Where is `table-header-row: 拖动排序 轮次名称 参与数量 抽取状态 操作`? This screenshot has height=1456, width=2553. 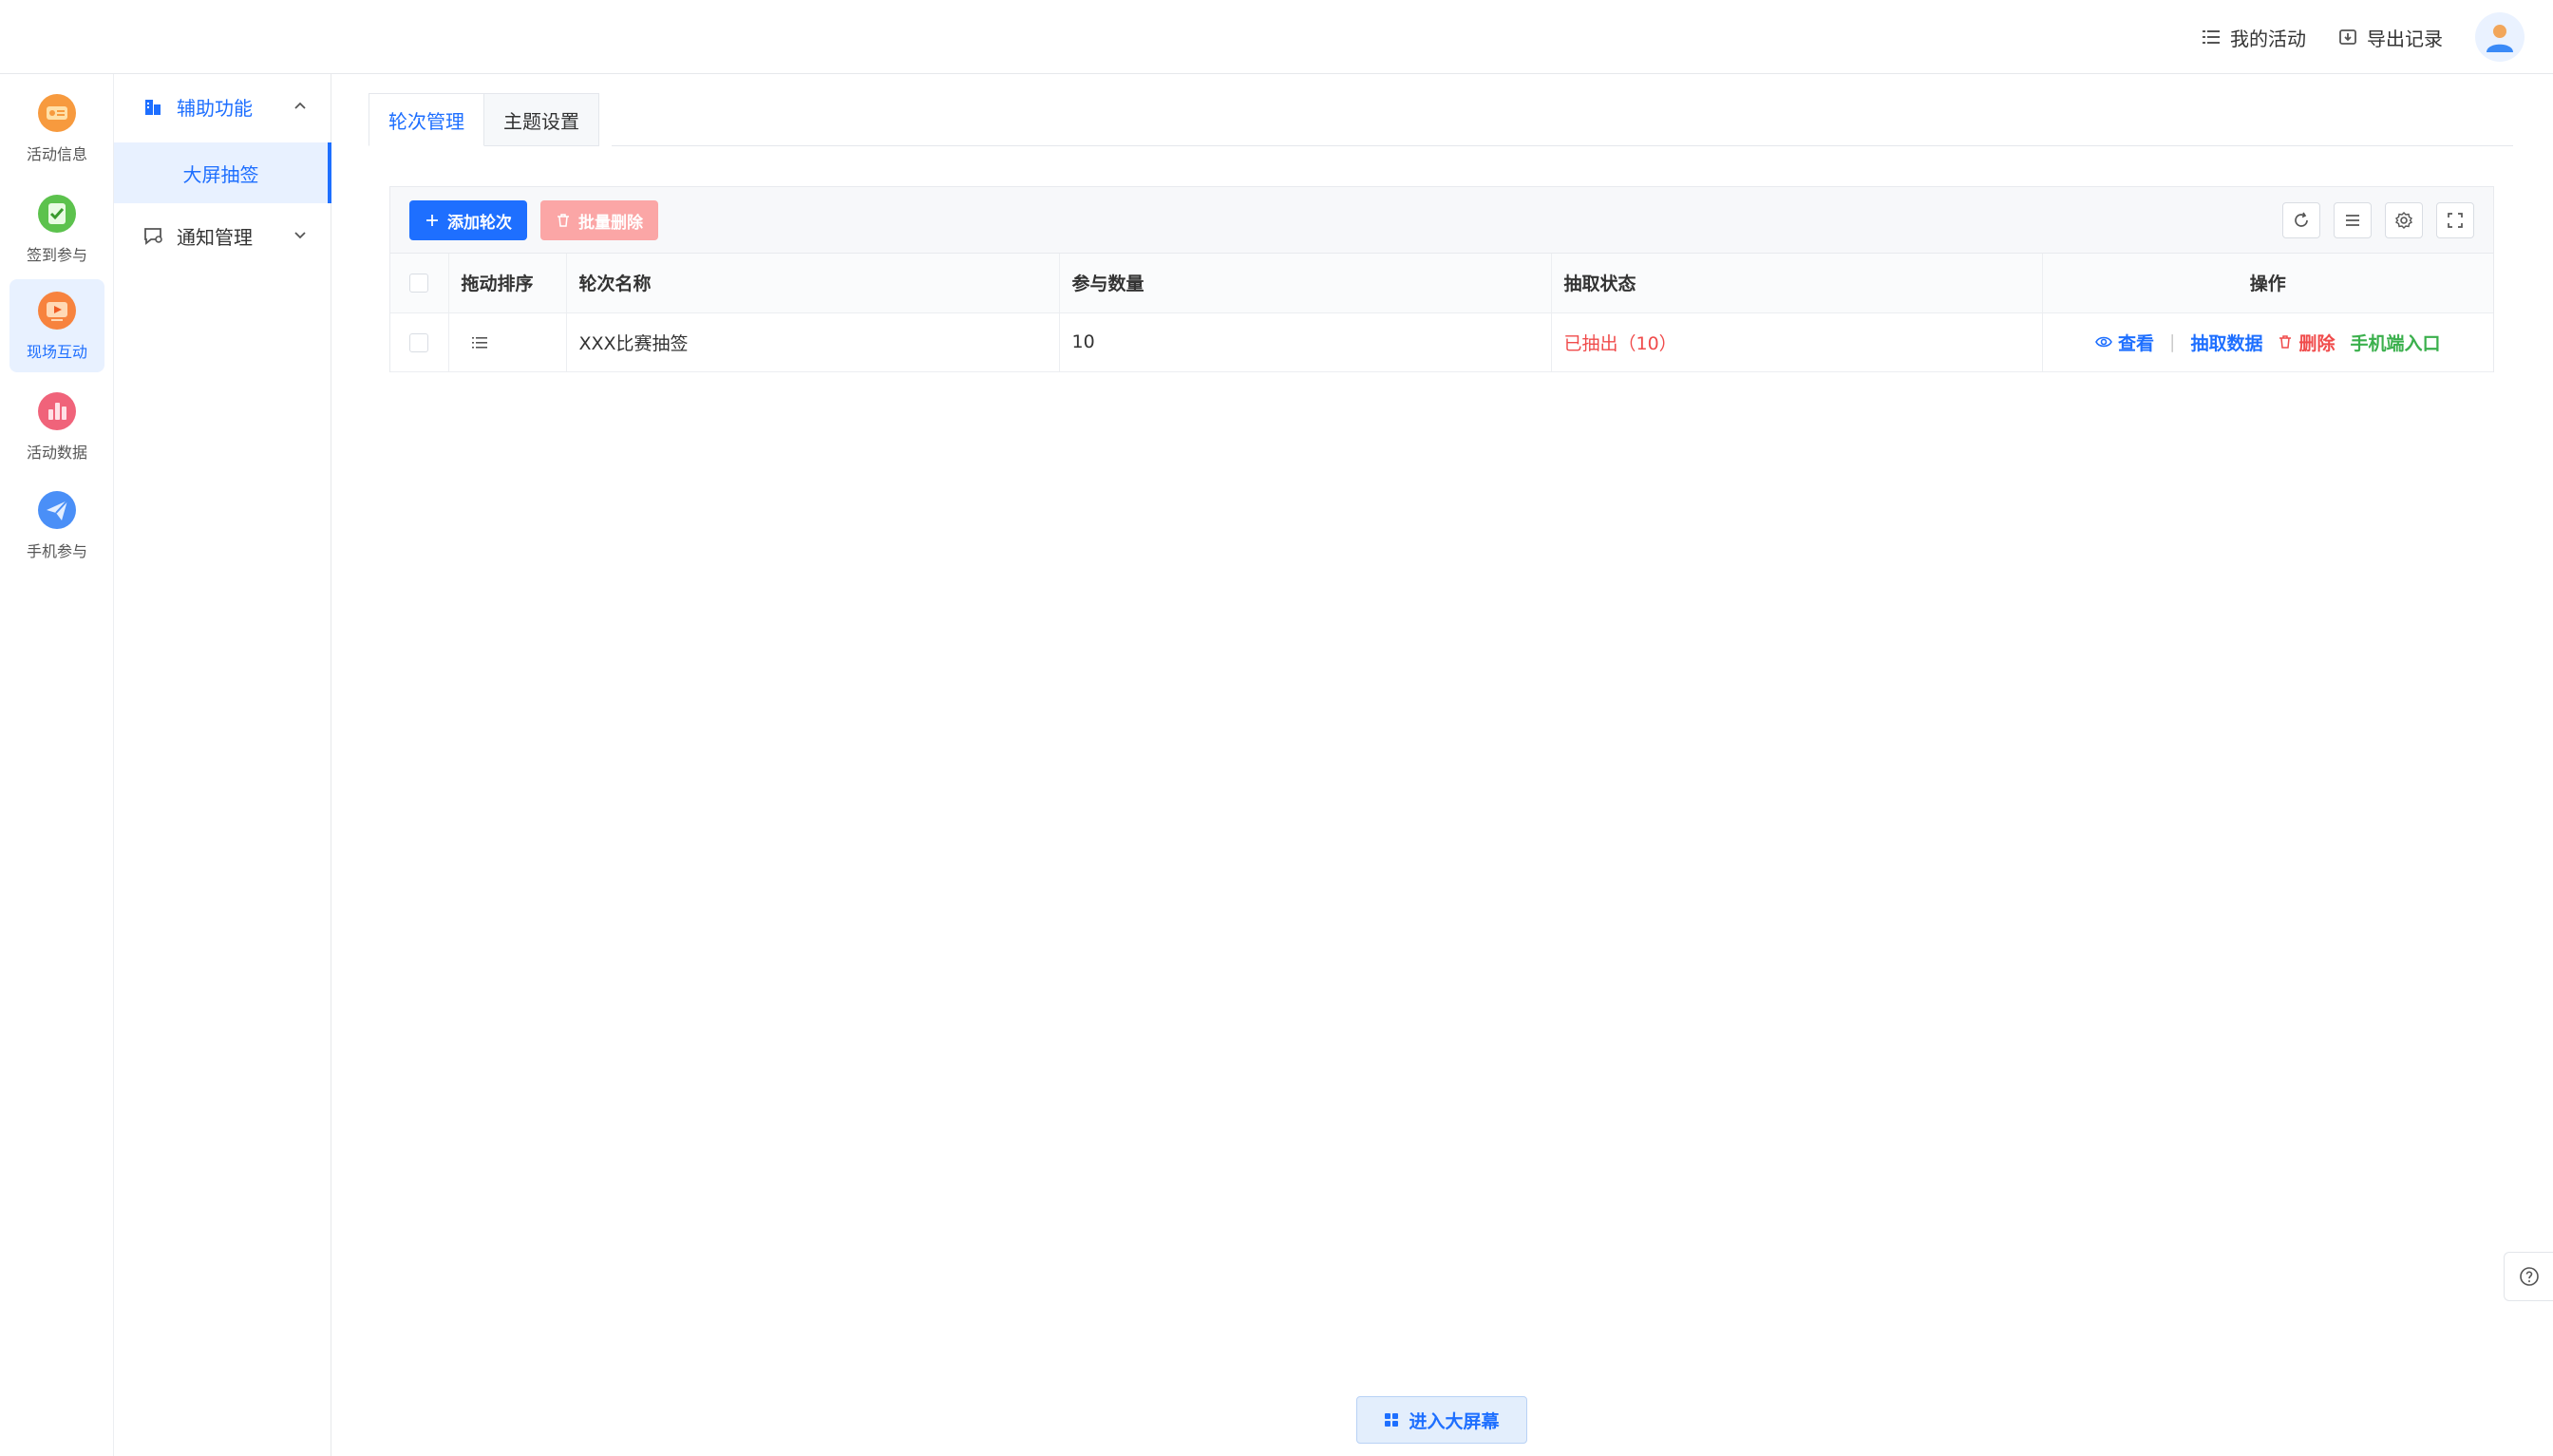 table-header-row: 拖动排序 轮次名称 参与数量 抽取状态 操作 is located at coordinates (1441, 283).